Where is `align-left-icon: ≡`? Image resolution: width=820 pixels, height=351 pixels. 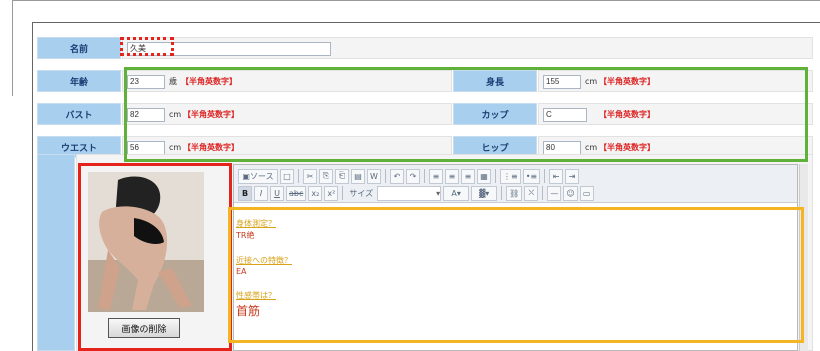 align-left-icon: ≡ is located at coordinates (436, 176).